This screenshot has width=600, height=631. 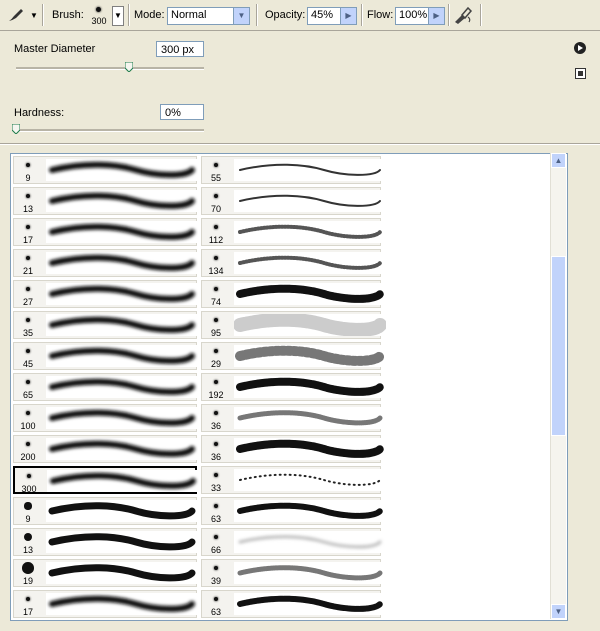 What do you see at coordinates (28, 426) in the screenshot?
I see `brush-size-label: 100` at bounding box center [28, 426].